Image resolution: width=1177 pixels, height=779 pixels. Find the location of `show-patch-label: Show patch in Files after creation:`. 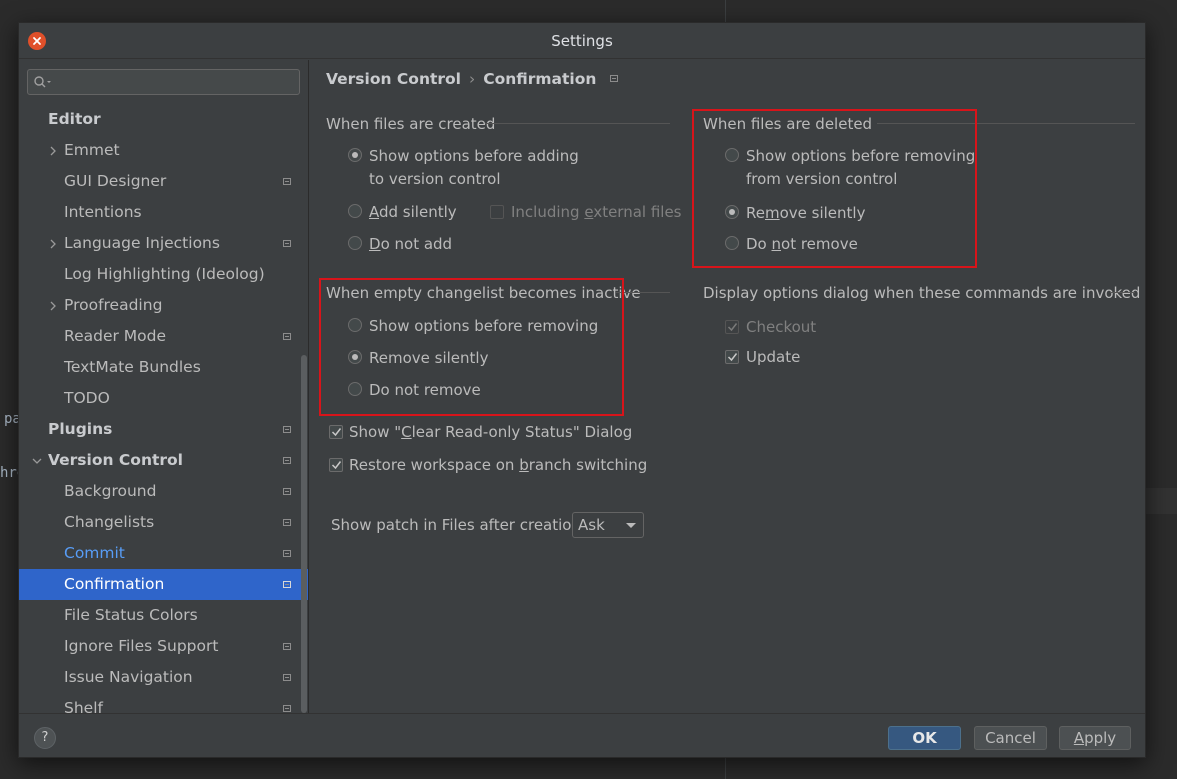

show-patch-label: Show patch in Files after creation: is located at coordinates (459, 525).